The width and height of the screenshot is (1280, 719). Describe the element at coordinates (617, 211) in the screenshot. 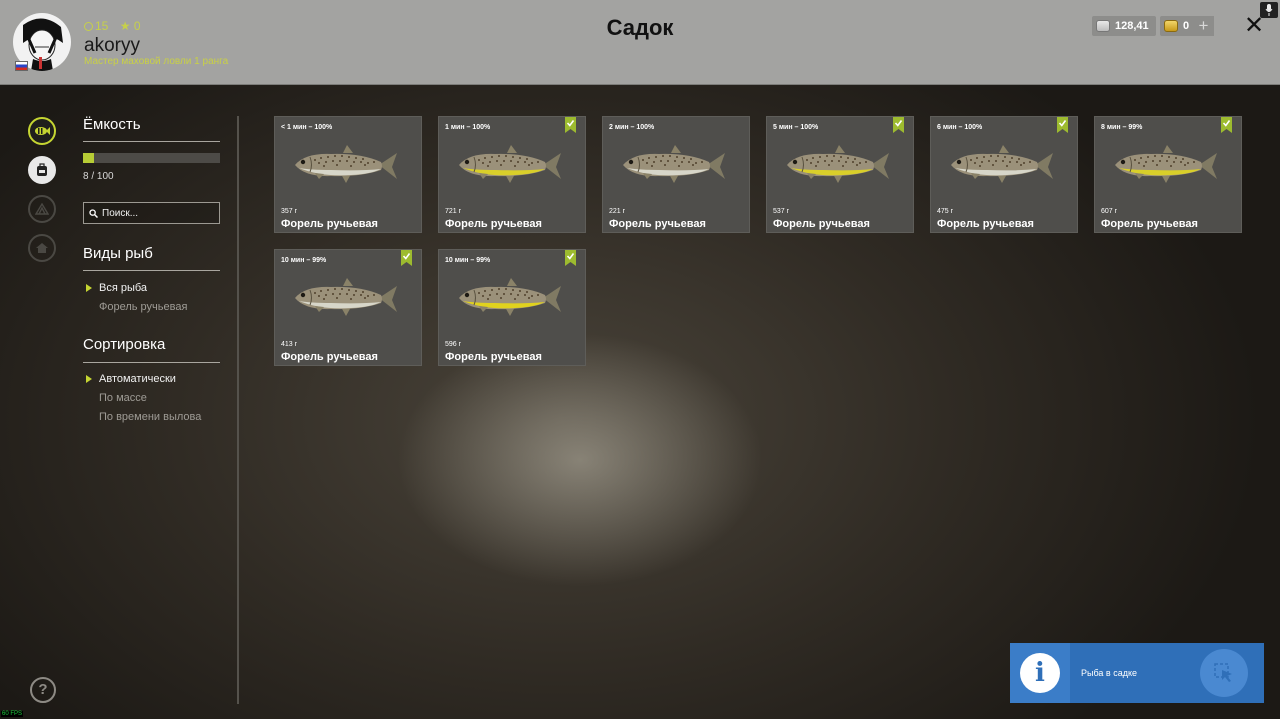

I see `fish-weight: 221 г` at that location.